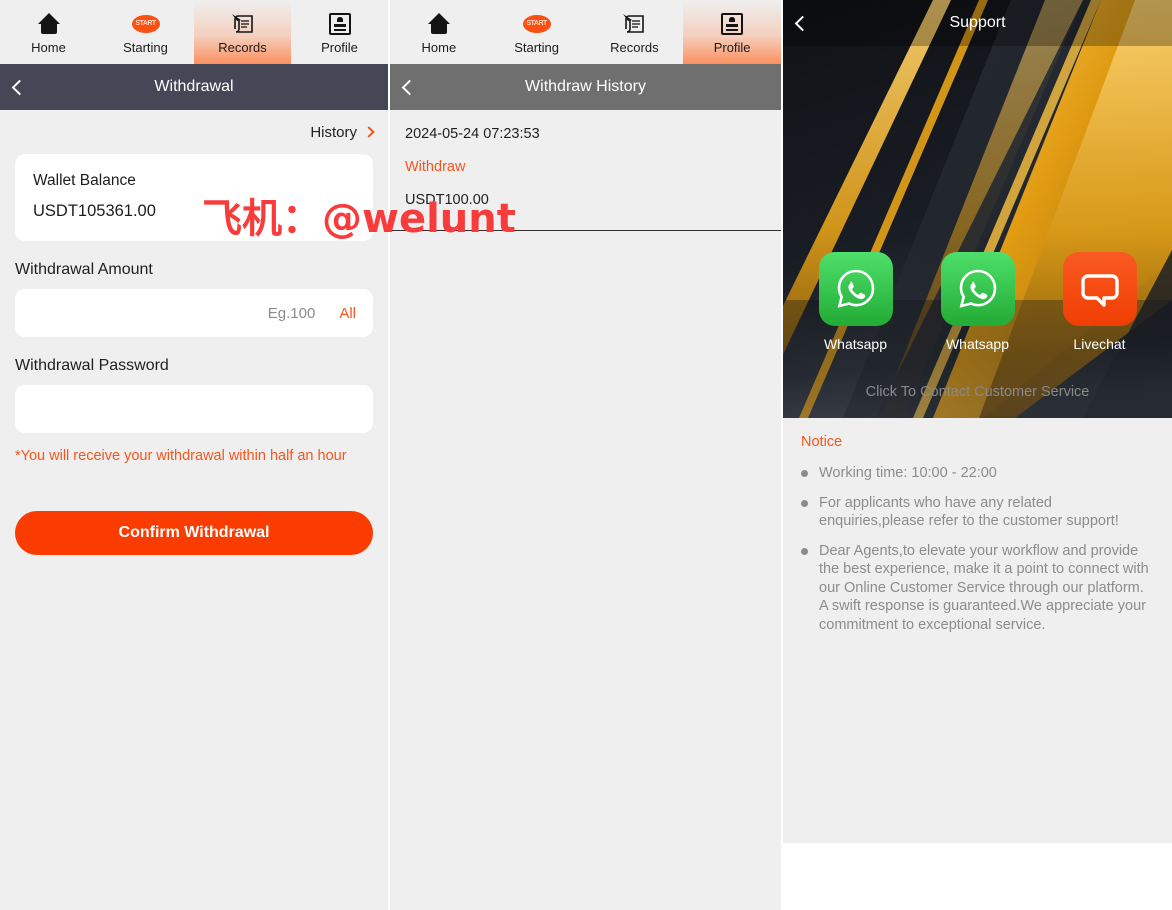  What do you see at coordinates (145, 47) in the screenshot?
I see `tab-label-starting: Starting` at bounding box center [145, 47].